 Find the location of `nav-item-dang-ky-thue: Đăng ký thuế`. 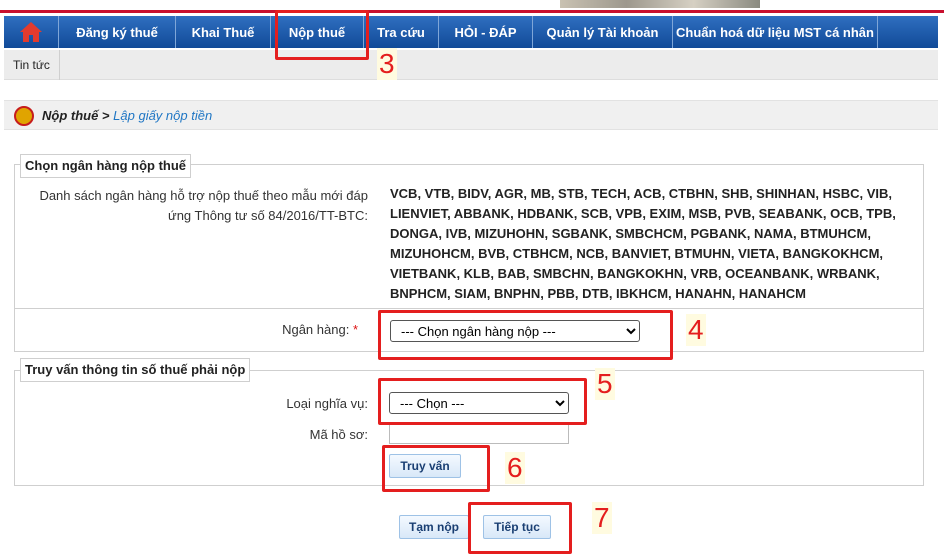

nav-item-dang-ky-thue: Đăng ký thuế is located at coordinates (117, 32).